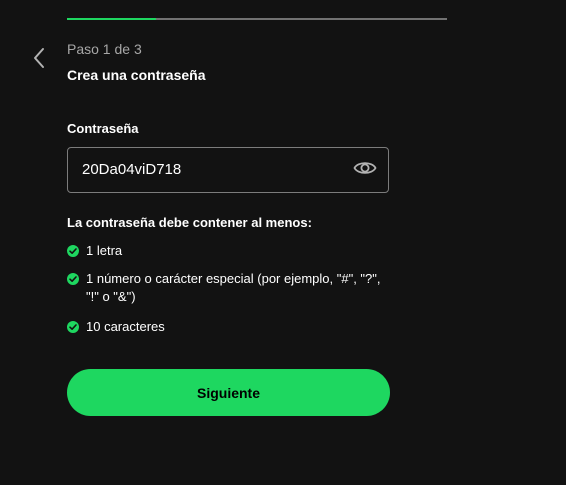 Image resolution: width=566 pixels, height=485 pixels. I want to click on requirement-text: 1 letra, so click(104, 250).